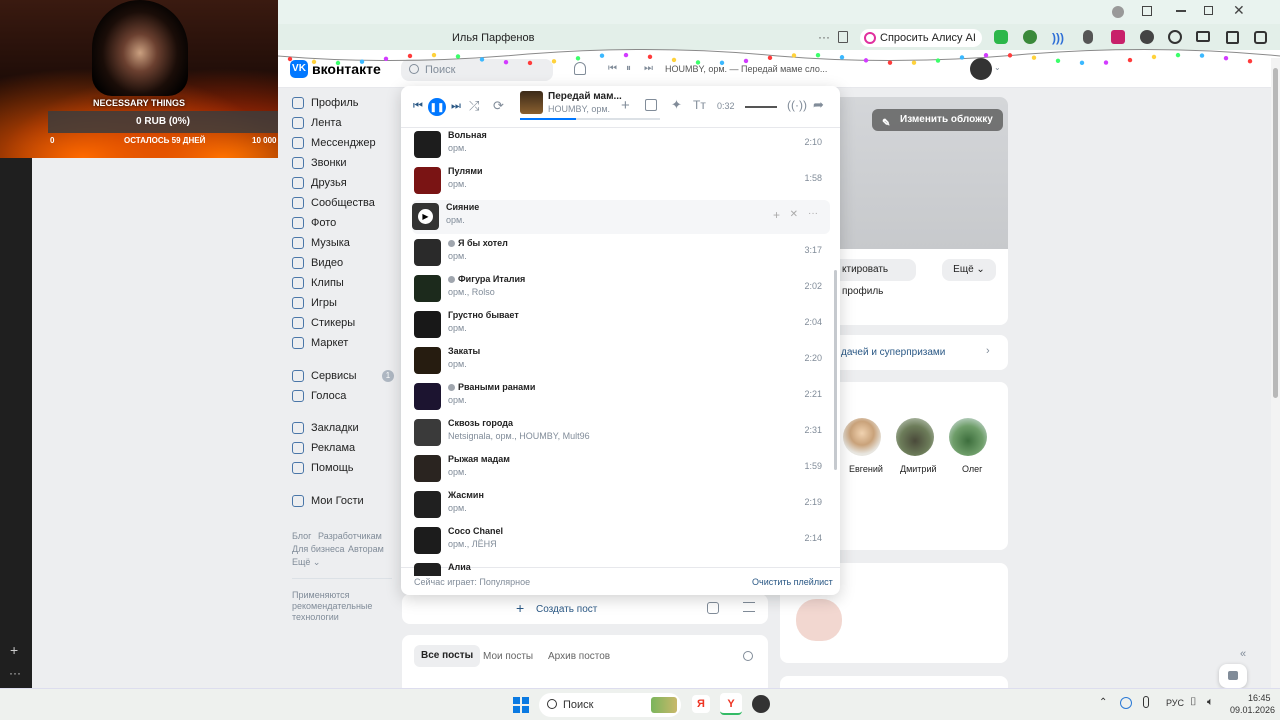 The width and height of the screenshot is (1280, 720). What do you see at coordinates (972, 469) in the screenshot?
I see `friend-name: Олег` at bounding box center [972, 469].